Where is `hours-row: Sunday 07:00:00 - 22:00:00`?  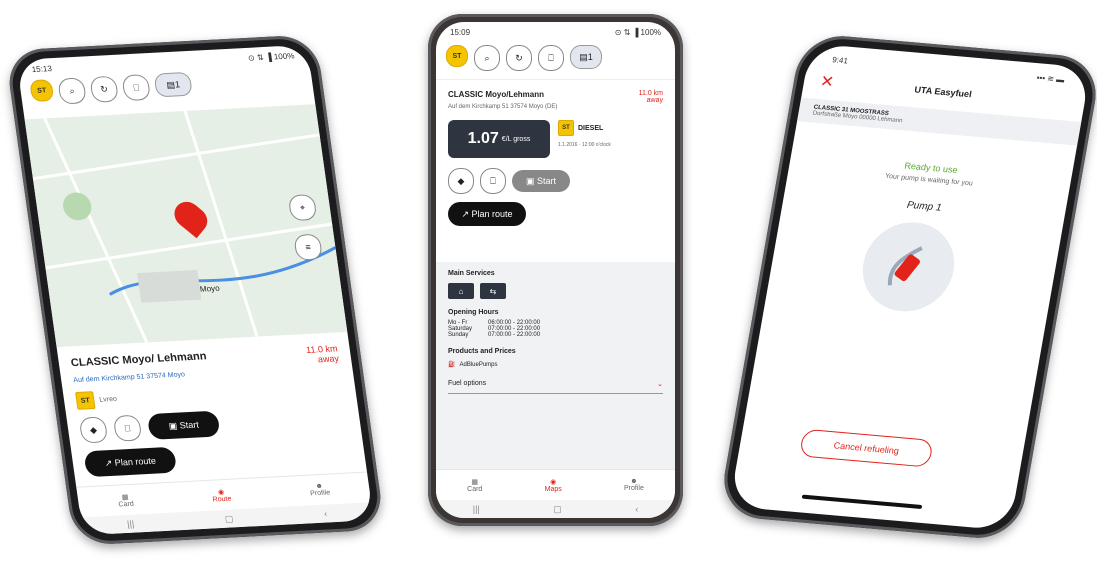
hours-row: Sunday 07:00:00 - 22:00:00 is located at coordinates (555, 335).